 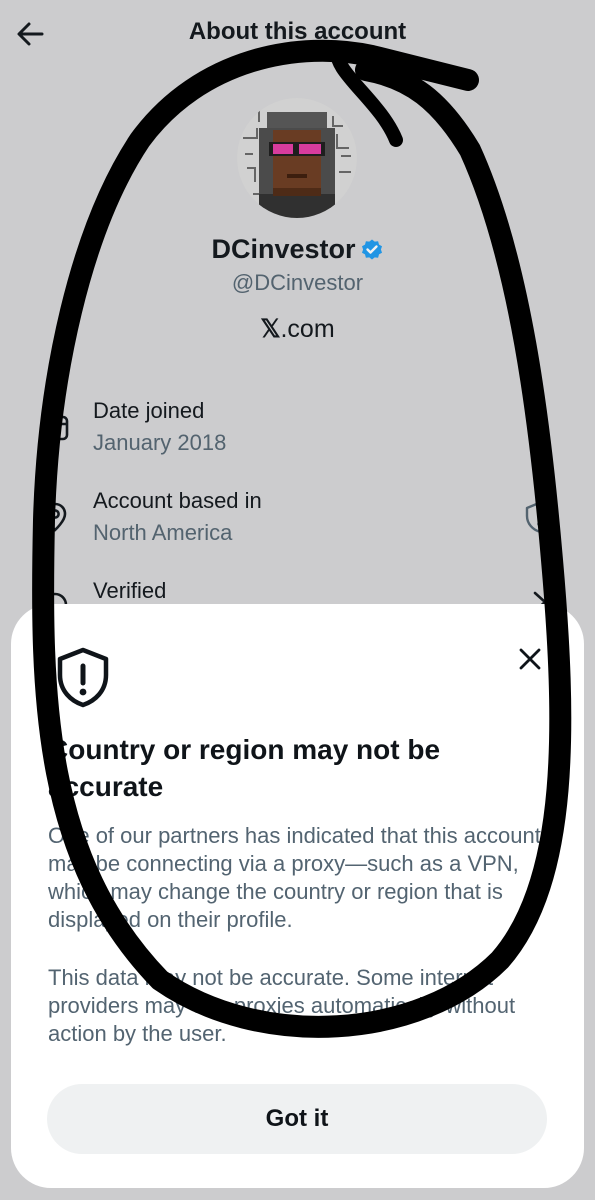 I want to click on sheet-title: Country or region may not be accurate, so click(x=244, y=768).